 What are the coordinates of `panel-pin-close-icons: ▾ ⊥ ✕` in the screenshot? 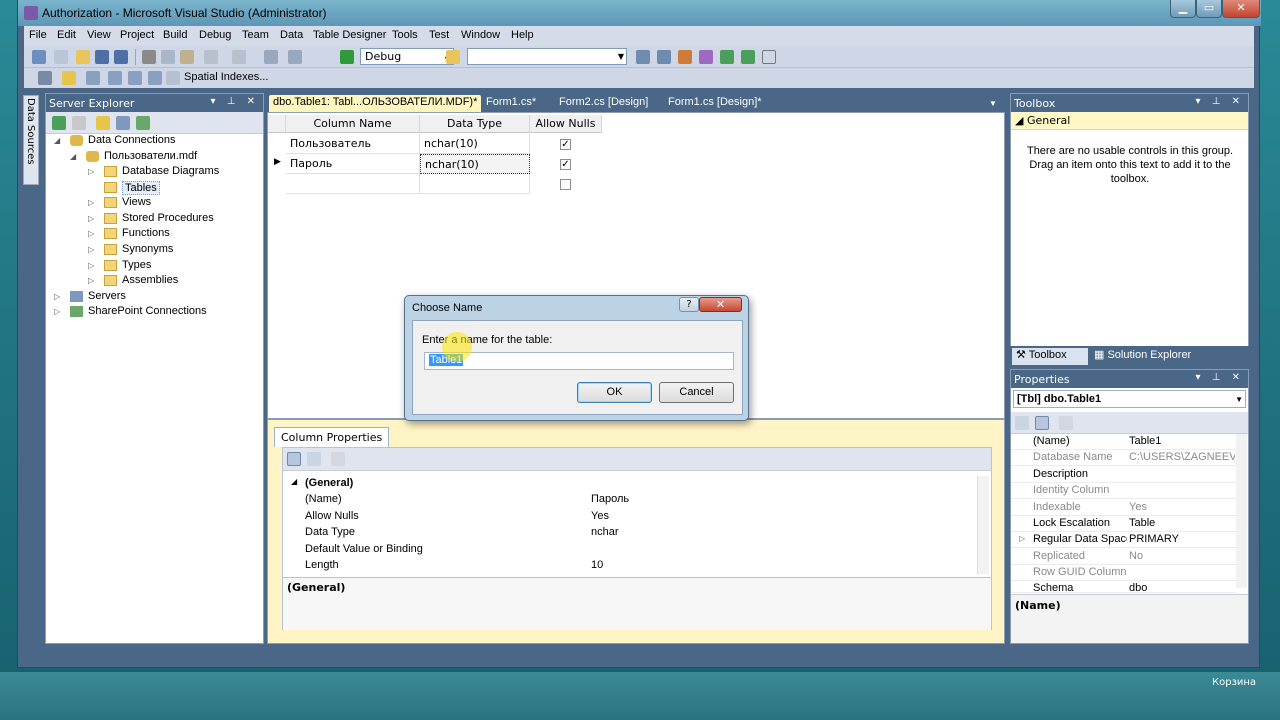 It's located at (1220, 101).